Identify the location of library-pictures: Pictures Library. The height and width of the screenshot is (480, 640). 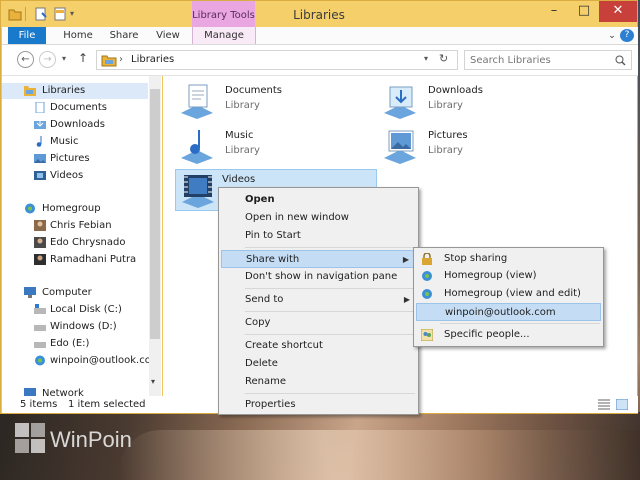
(470, 146).